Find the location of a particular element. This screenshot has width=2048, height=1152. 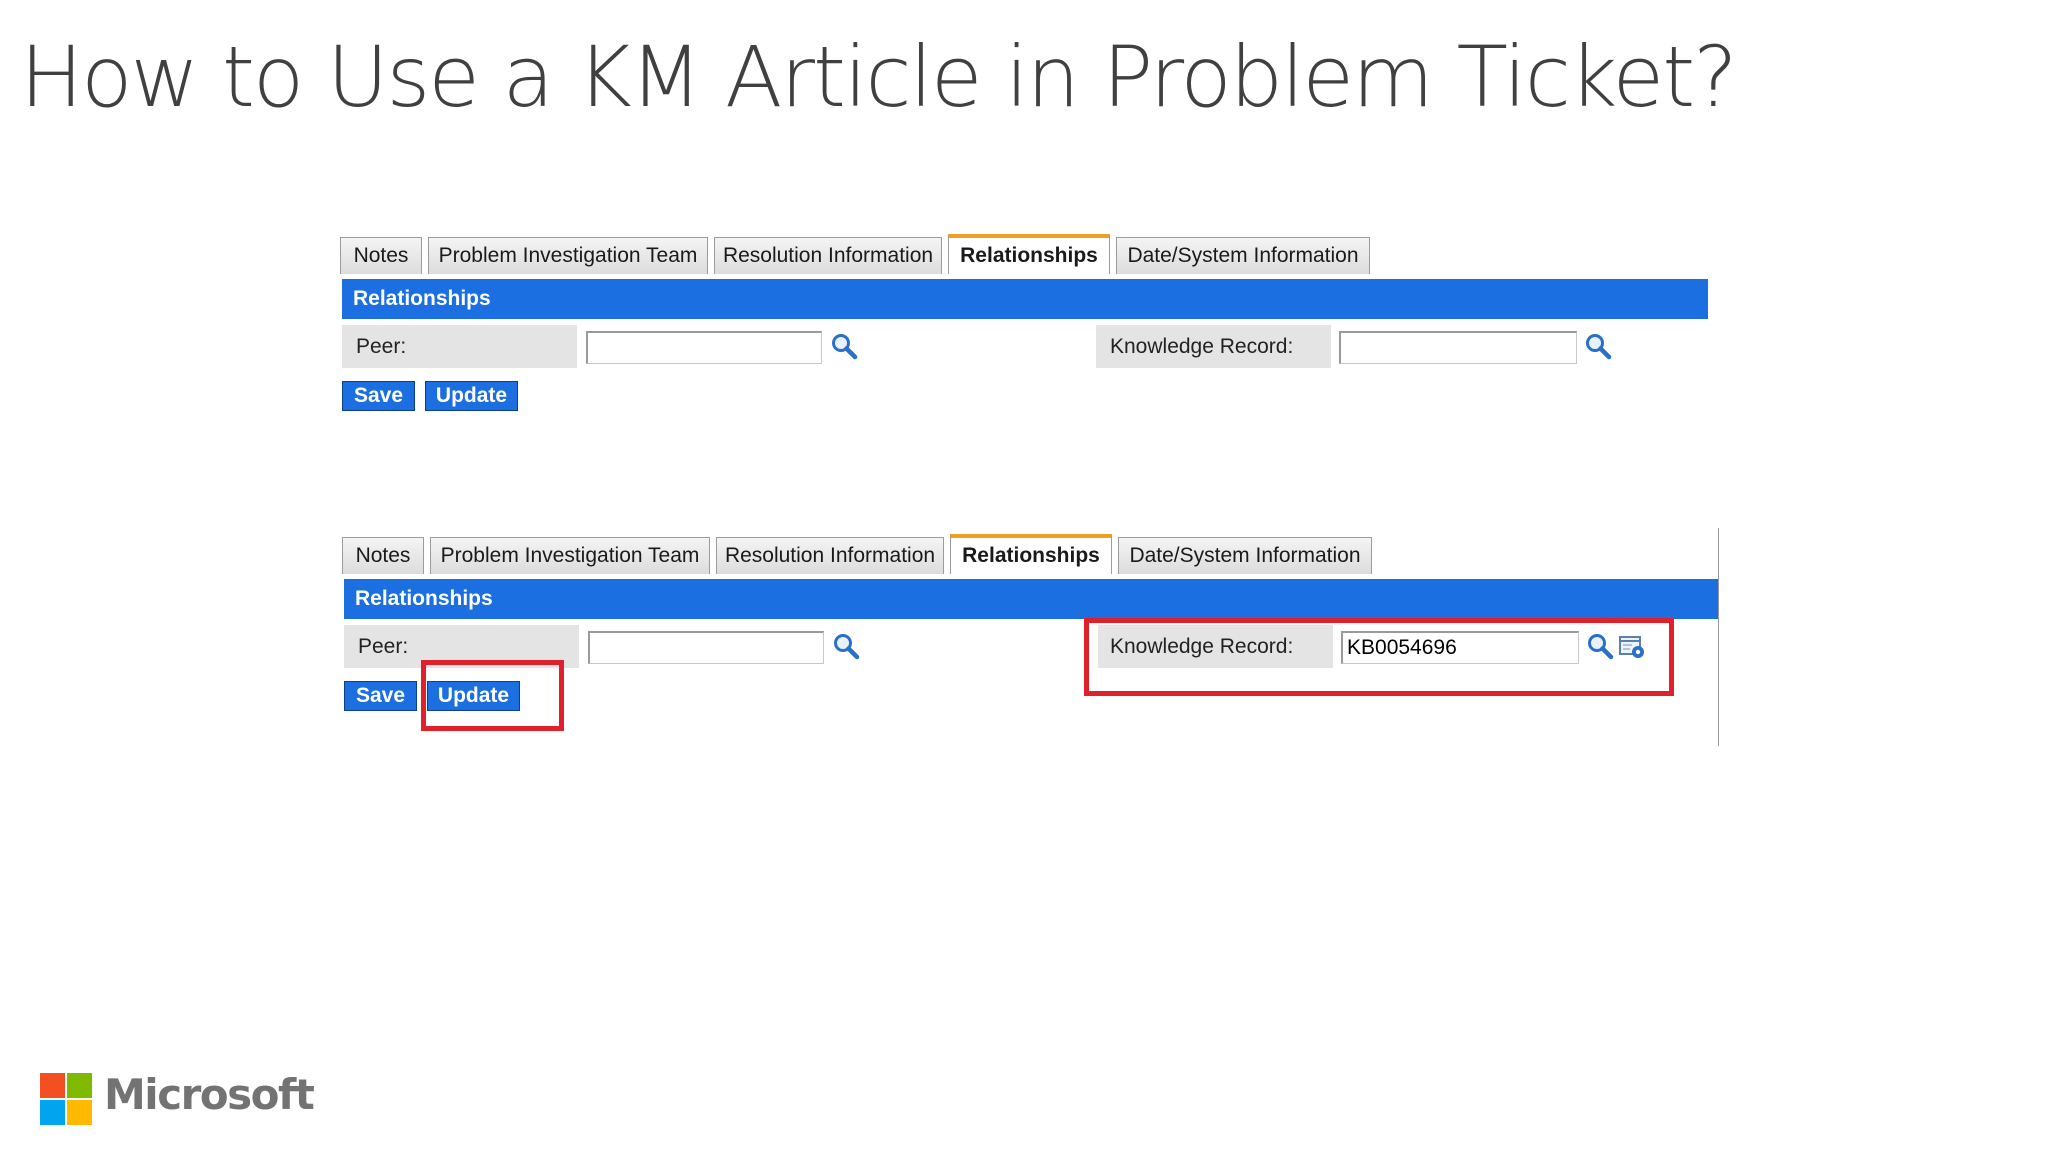

knowledge-record-label: Knowledge Record: is located at coordinates (1213, 346).